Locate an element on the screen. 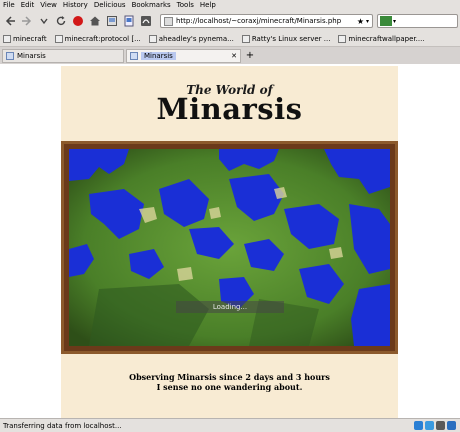  reload-button is located at coordinates (60, 21).